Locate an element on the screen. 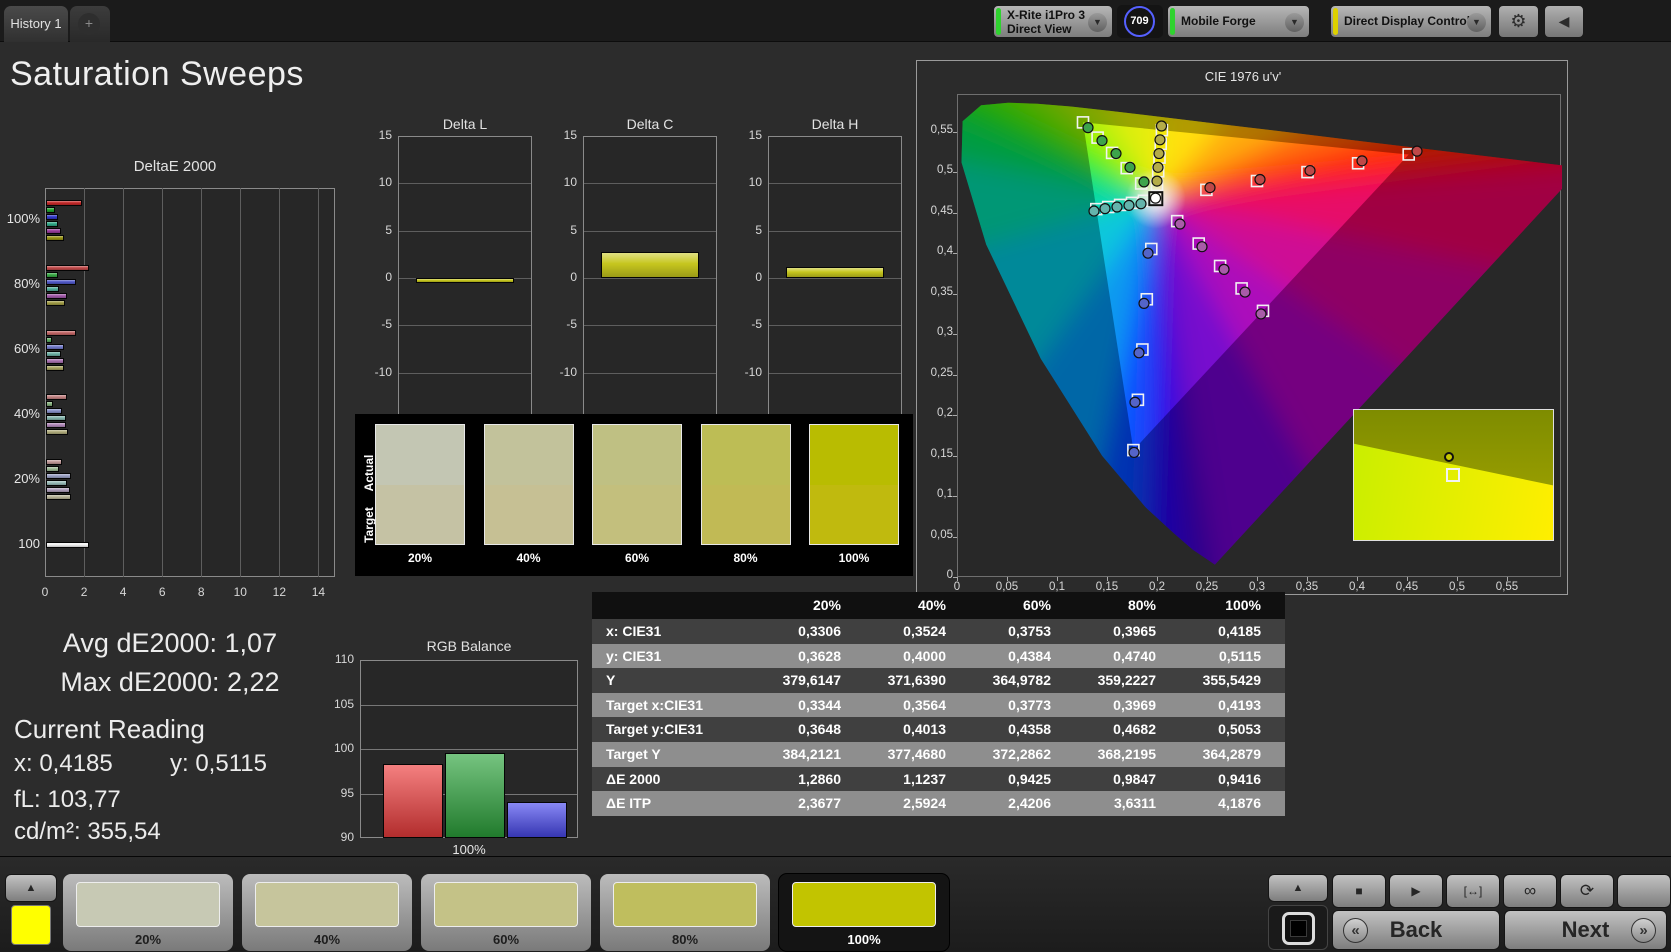 The width and height of the screenshot is (1671, 952). left-arrow-icon: ◀ is located at coordinates (1564, 21).